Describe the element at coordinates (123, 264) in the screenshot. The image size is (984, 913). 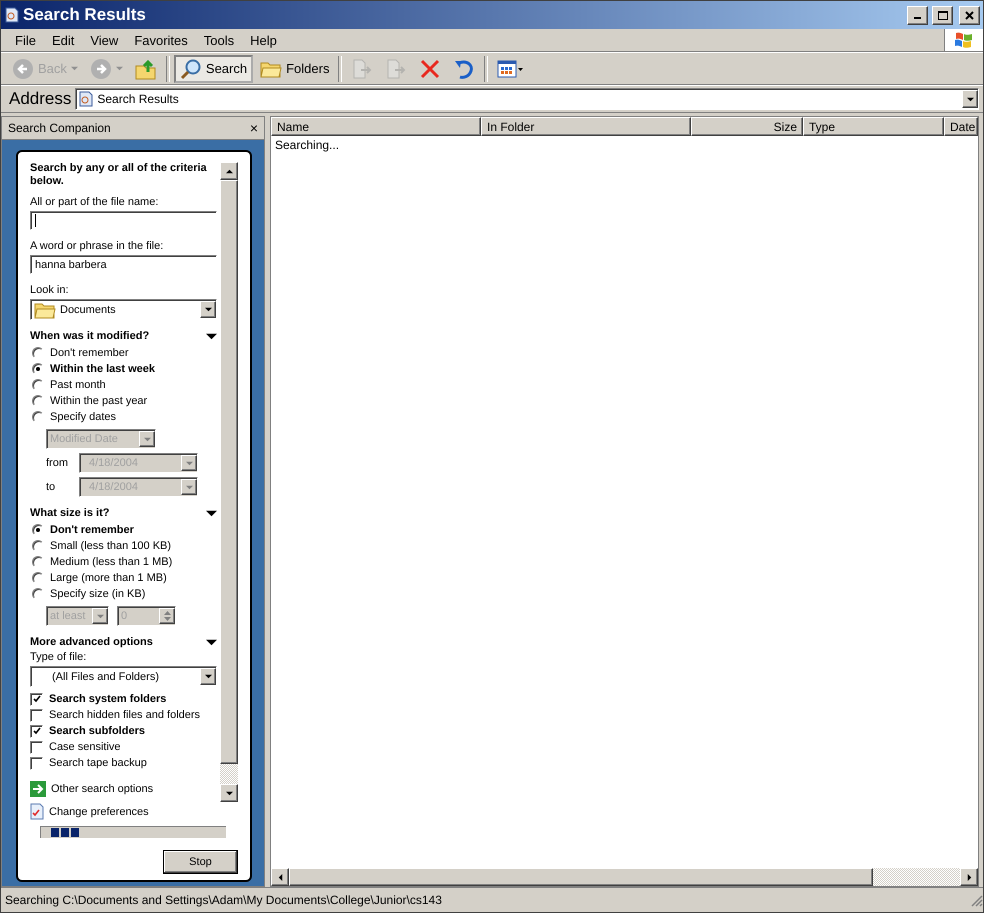
I see `input-field: hanna barbera` at that location.